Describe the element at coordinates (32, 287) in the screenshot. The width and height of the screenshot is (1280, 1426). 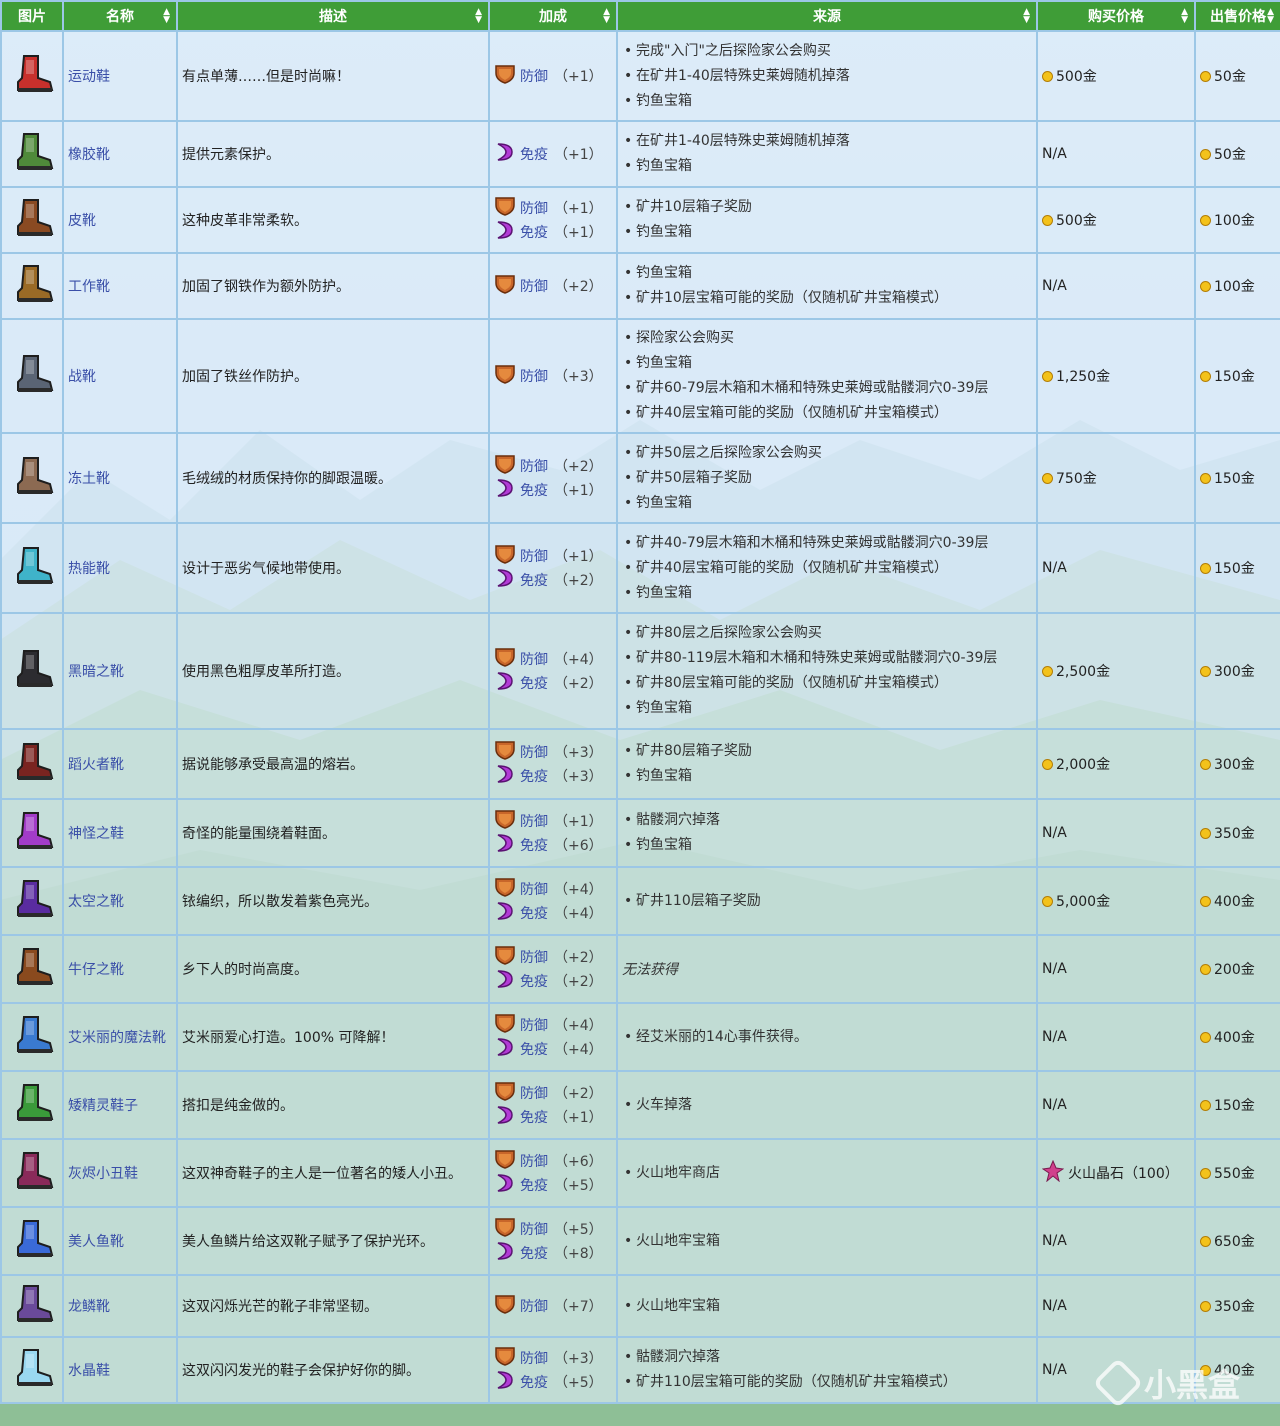
I see `work-boot-icon` at that location.